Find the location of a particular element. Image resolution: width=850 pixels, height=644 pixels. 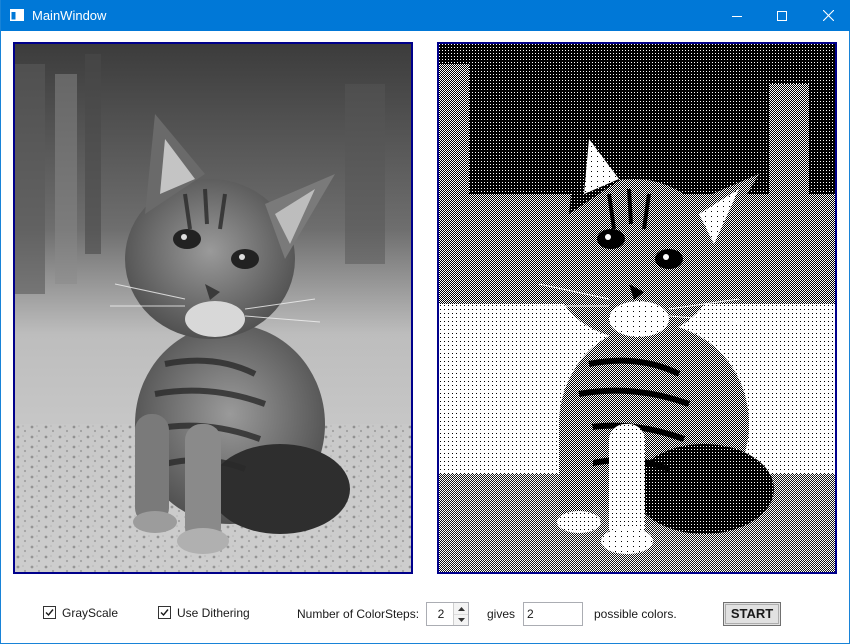

close-button is located at coordinates (827, 15).